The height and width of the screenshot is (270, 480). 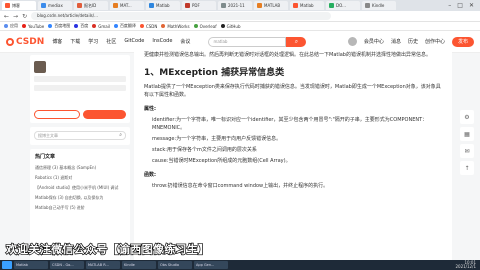 I want to click on create-button: 发布, so click(x=462, y=41).